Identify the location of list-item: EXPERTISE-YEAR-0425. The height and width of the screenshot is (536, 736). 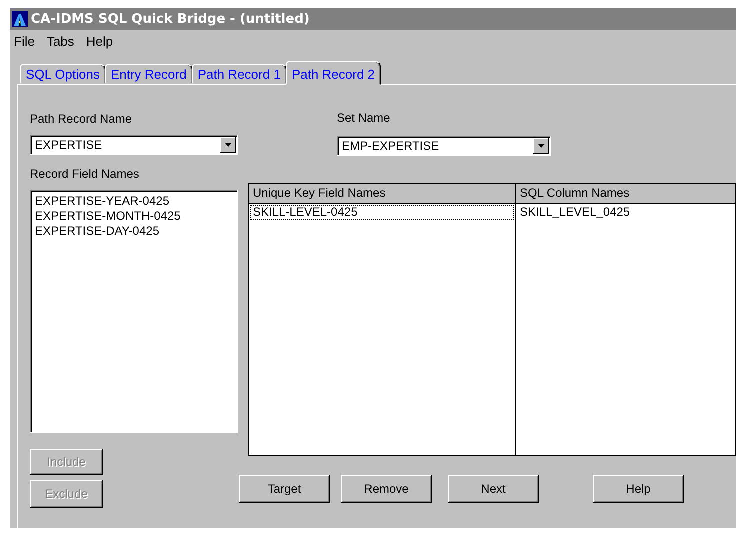
(134, 201).